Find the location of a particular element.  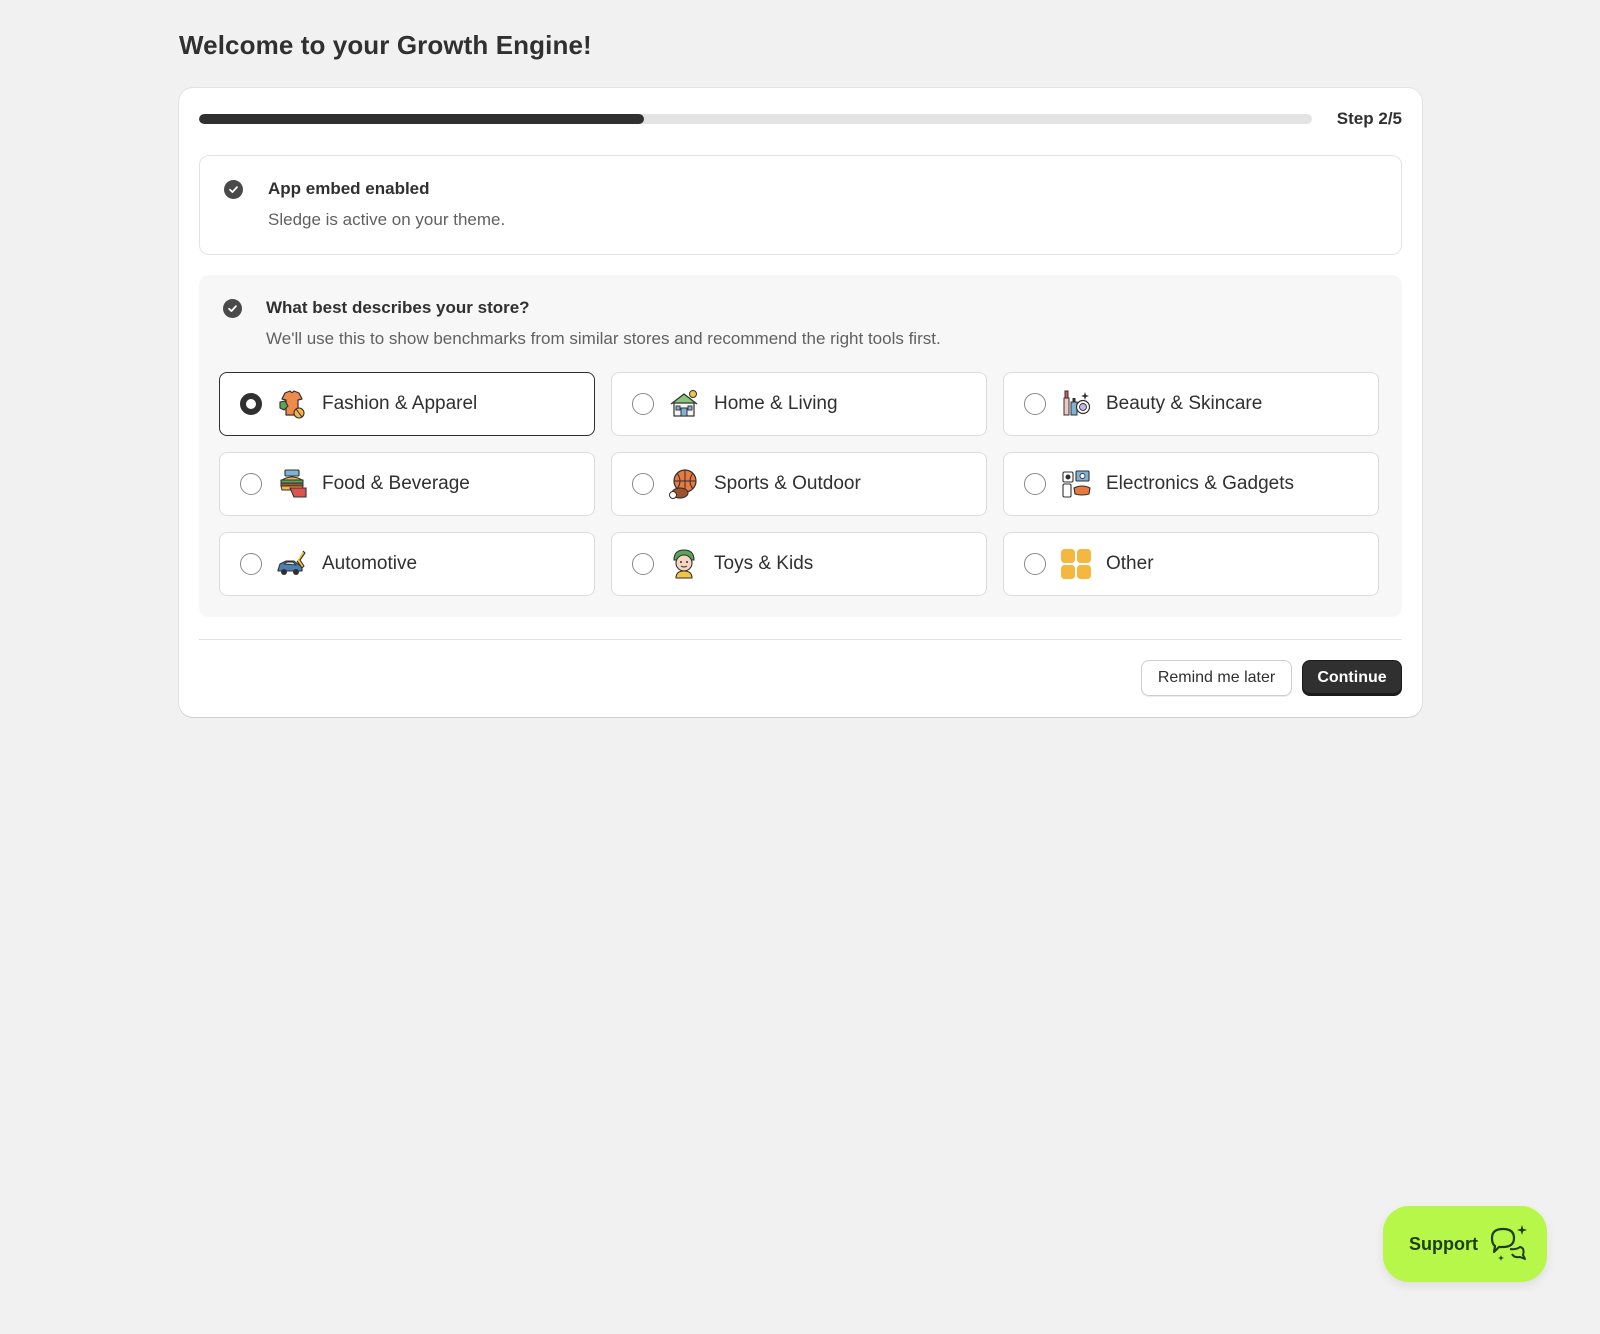

option-electronics-gadgets: Electronics & Gadgets is located at coordinates (1191, 484).